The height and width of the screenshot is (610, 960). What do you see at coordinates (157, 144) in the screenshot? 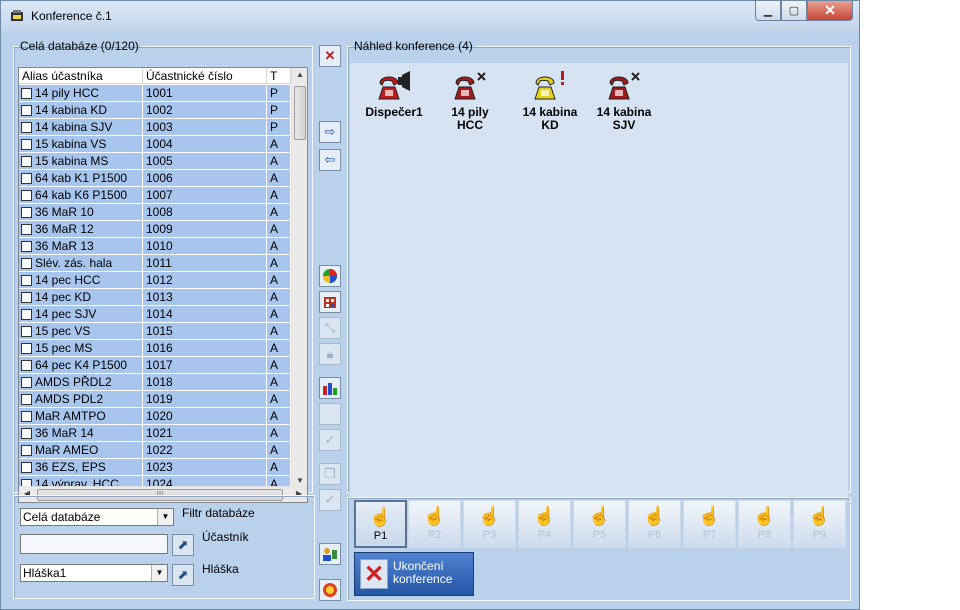
I see `table-row: 15 kabina VS 1004 A` at bounding box center [157, 144].